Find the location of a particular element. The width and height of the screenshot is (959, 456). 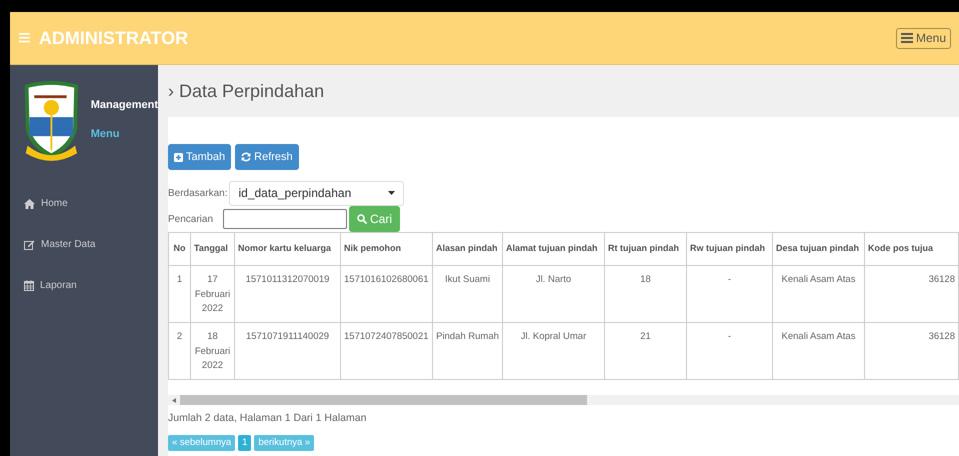

column-header: Kode pos tujua is located at coordinates (911, 249).